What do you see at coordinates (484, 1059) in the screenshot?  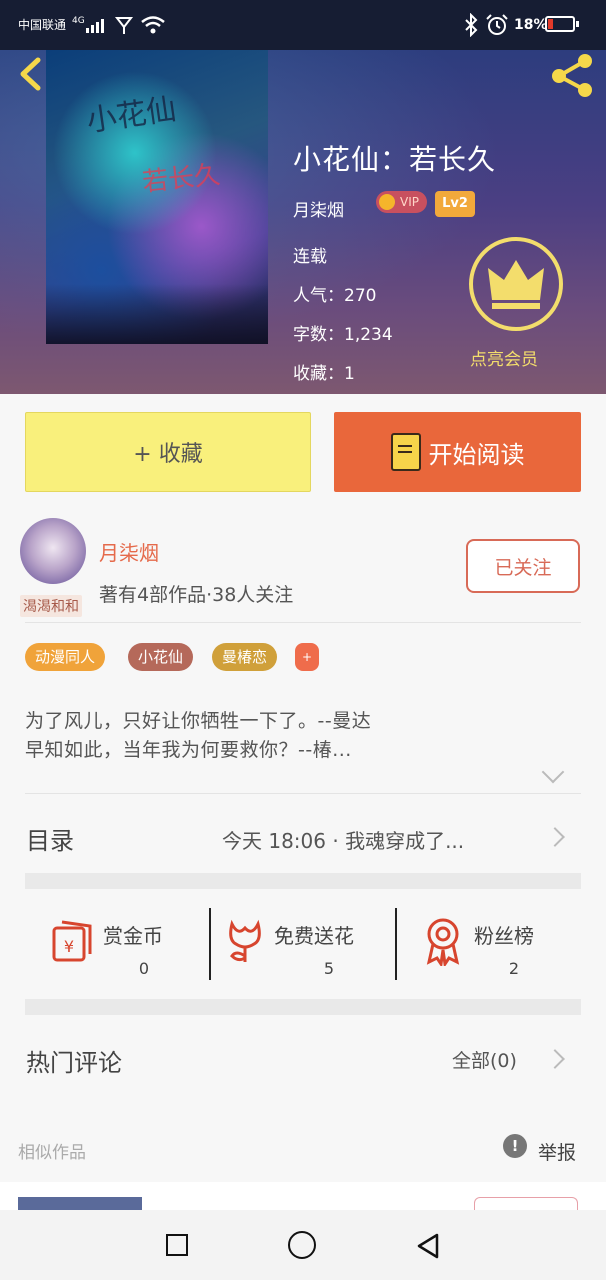 I see `all-comments-link: 全部(0)` at bounding box center [484, 1059].